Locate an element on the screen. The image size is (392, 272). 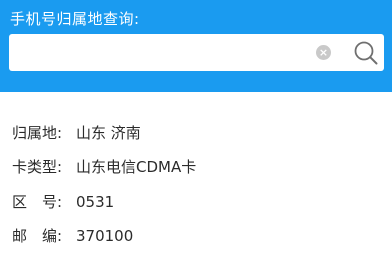
zip-code-value: 370100 is located at coordinates (105, 236).